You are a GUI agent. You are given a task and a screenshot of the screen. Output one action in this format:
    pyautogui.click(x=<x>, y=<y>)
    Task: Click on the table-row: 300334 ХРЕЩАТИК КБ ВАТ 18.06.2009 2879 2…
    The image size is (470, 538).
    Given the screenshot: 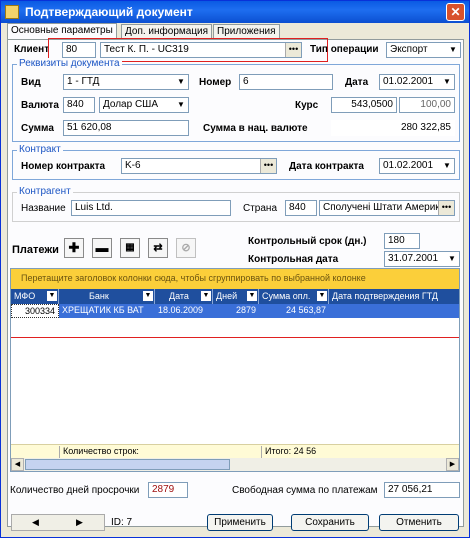 What is the action you would take?
    pyautogui.click(x=235, y=311)
    